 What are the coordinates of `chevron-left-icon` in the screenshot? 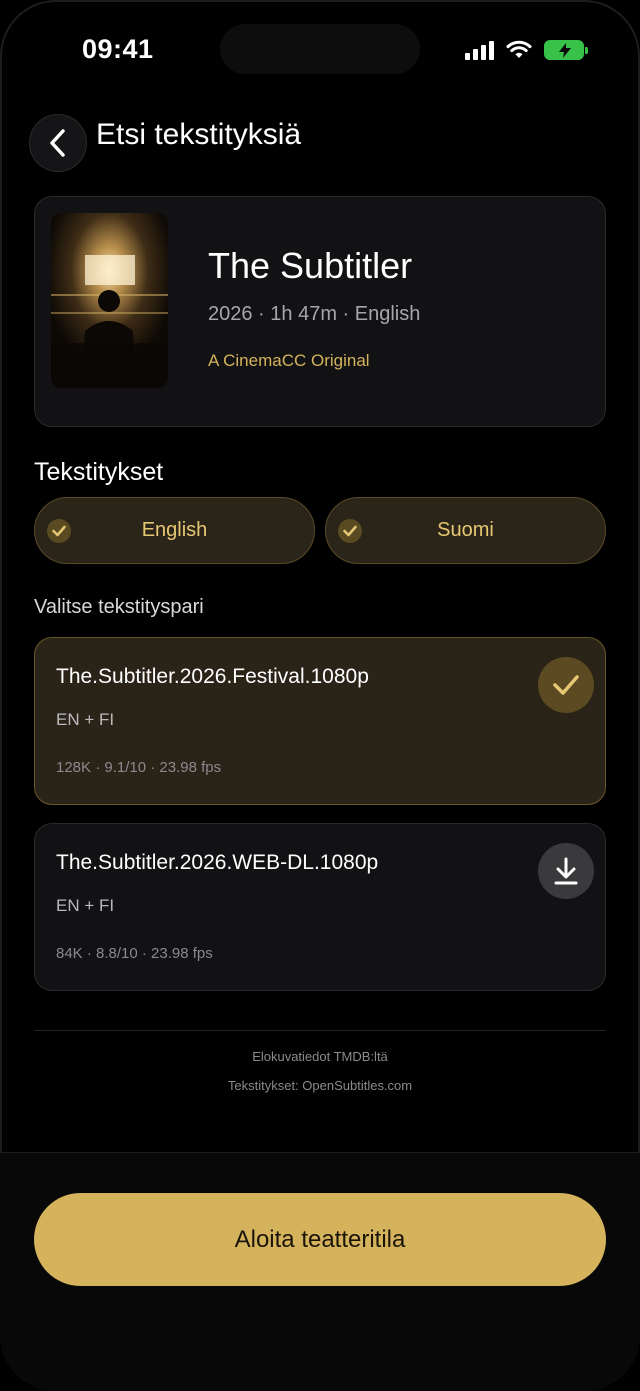 It's located at (57, 143).